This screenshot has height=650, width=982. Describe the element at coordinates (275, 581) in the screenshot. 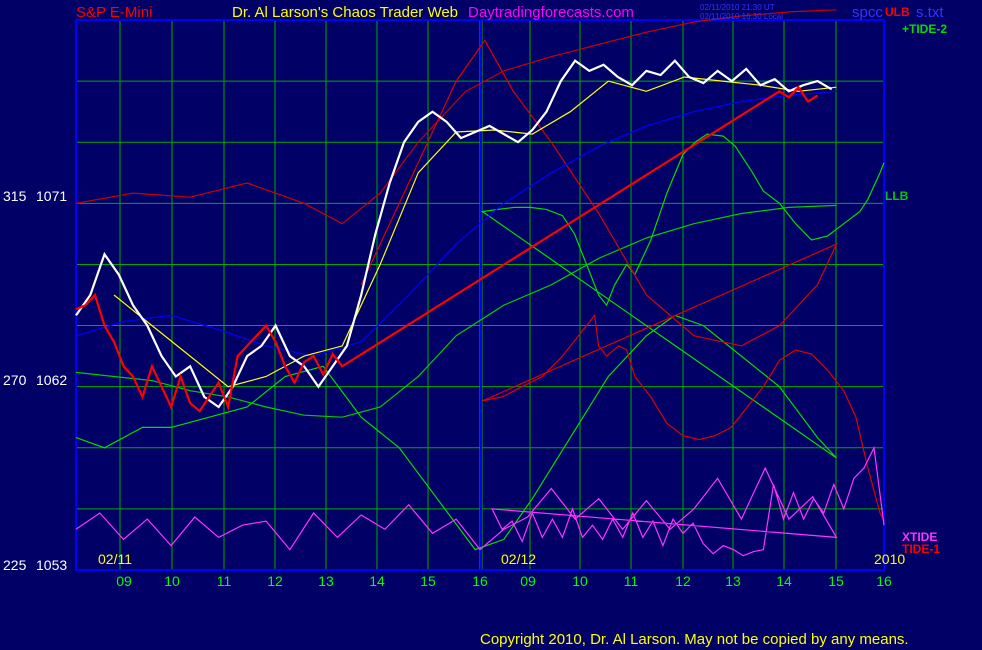

I see `x-tick-label-3: 12` at that location.